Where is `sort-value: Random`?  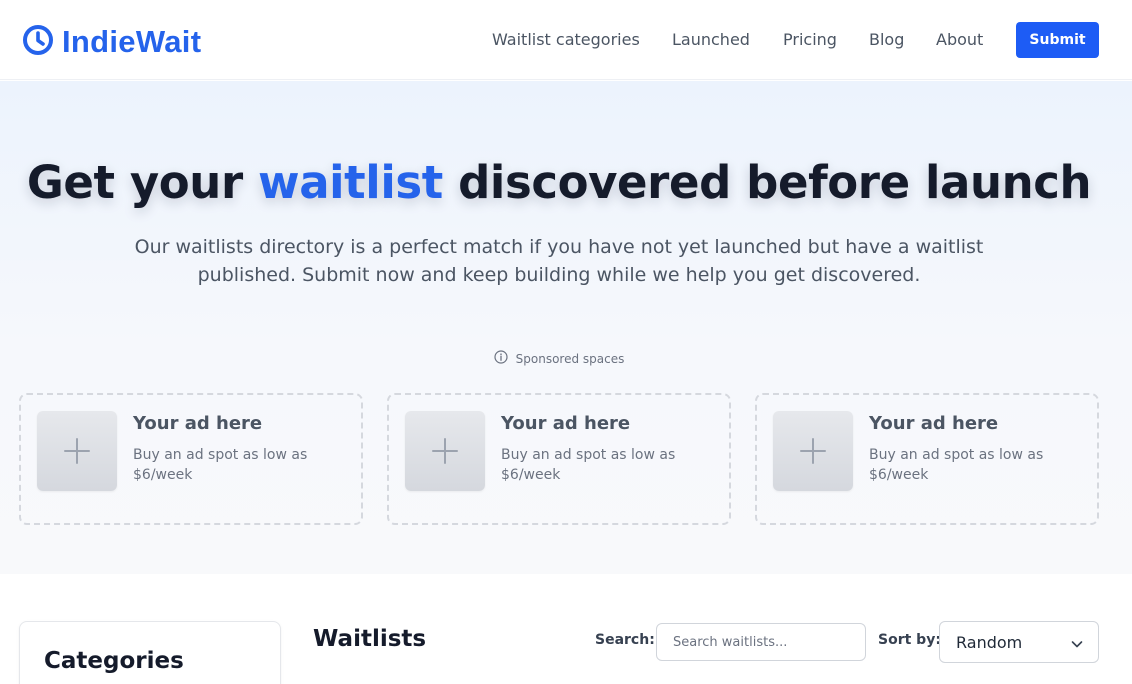
sort-value: Random is located at coordinates (989, 642).